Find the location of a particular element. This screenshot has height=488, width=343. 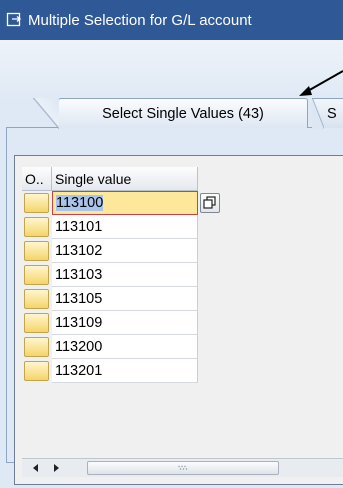

title-bar: Multiple Selection for G/L account is located at coordinates (171, 20).